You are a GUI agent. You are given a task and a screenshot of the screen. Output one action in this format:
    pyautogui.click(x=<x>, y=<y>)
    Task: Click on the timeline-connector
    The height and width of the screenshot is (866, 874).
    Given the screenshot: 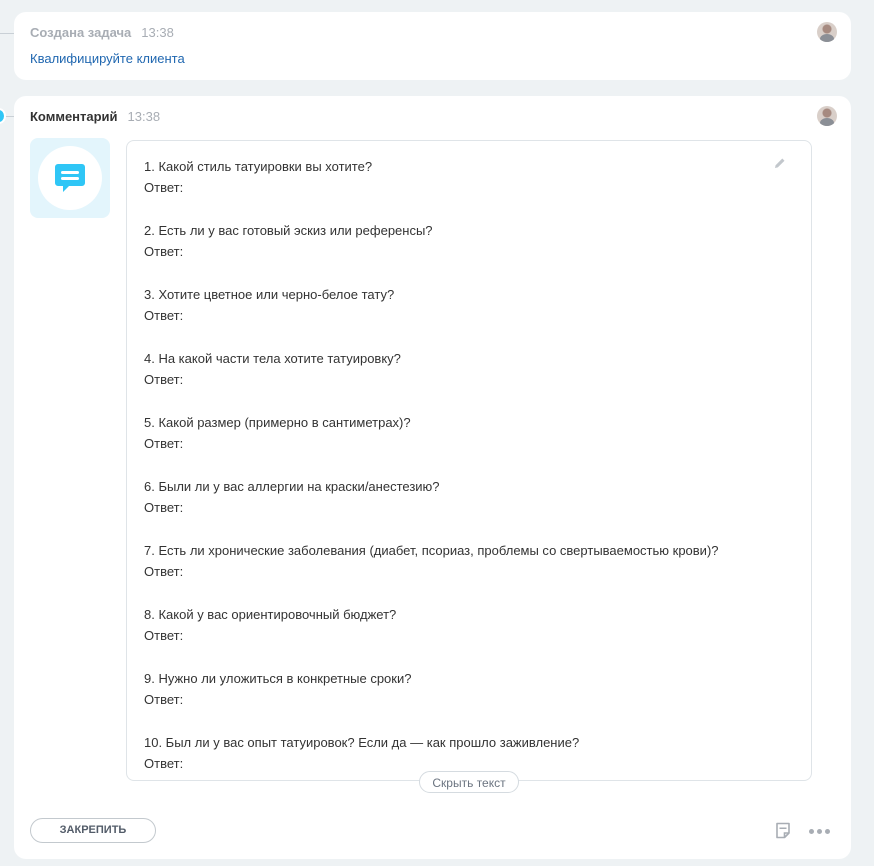 What is the action you would take?
    pyautogui.click(x=7, y=33)
    